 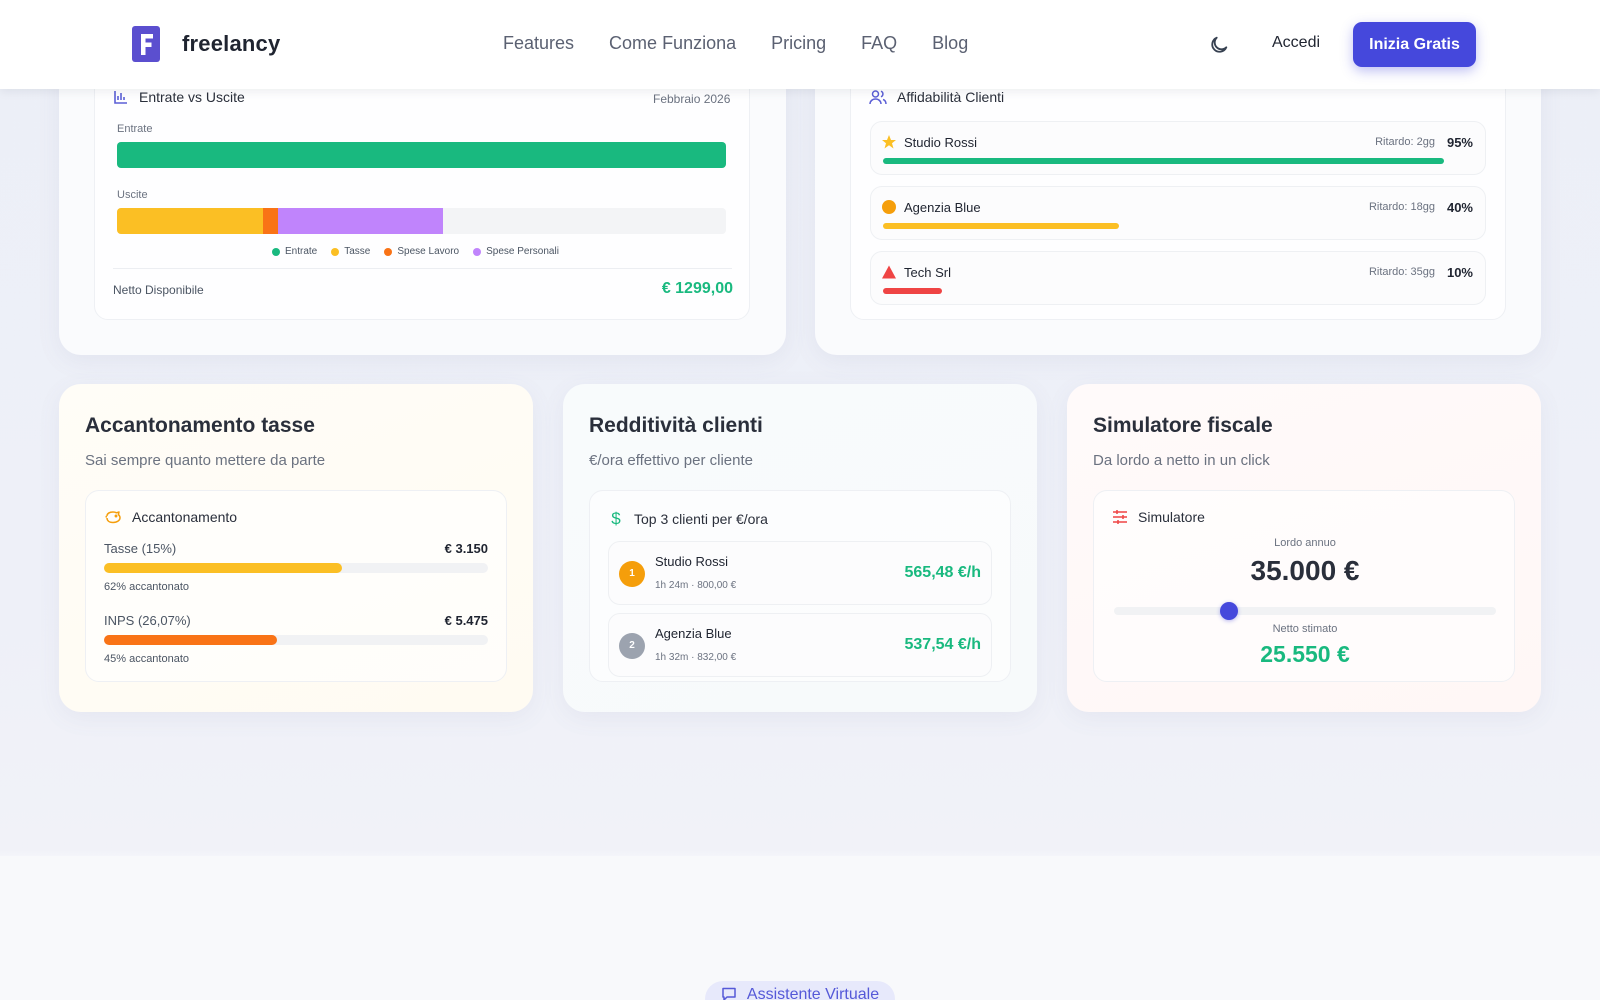 I want to click on client-reliability-title: Affidabilità Clienti, so click(x=951, y=97).